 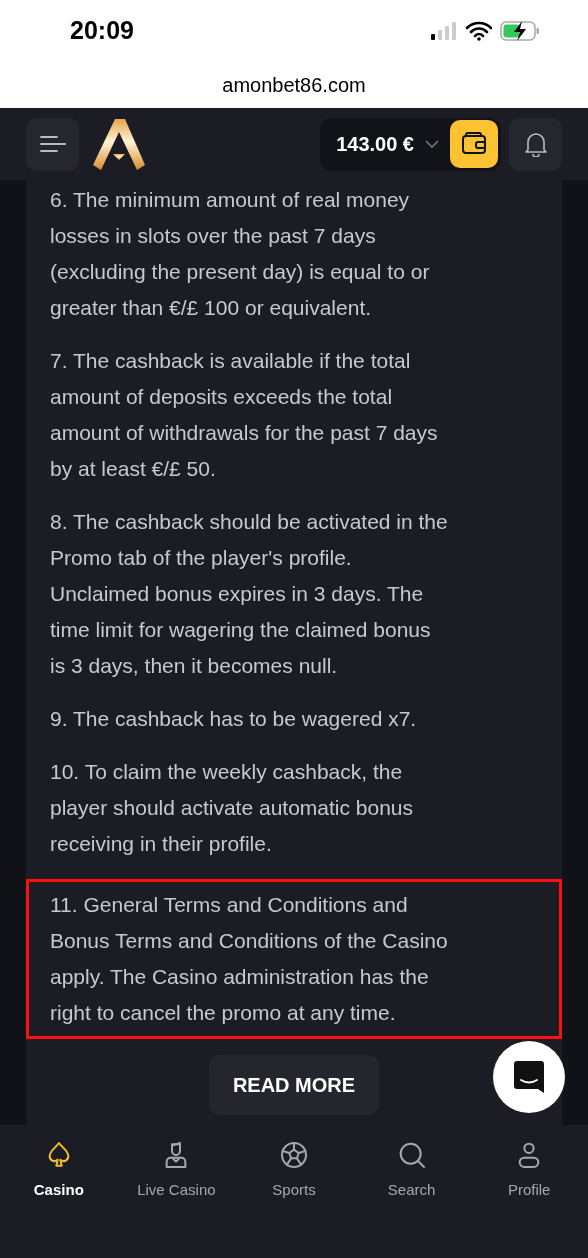 What do you see at coordinates (294, 1196) in the screenshot?
I see `nav-tab: Sports` at bounding box center [294, 1196].